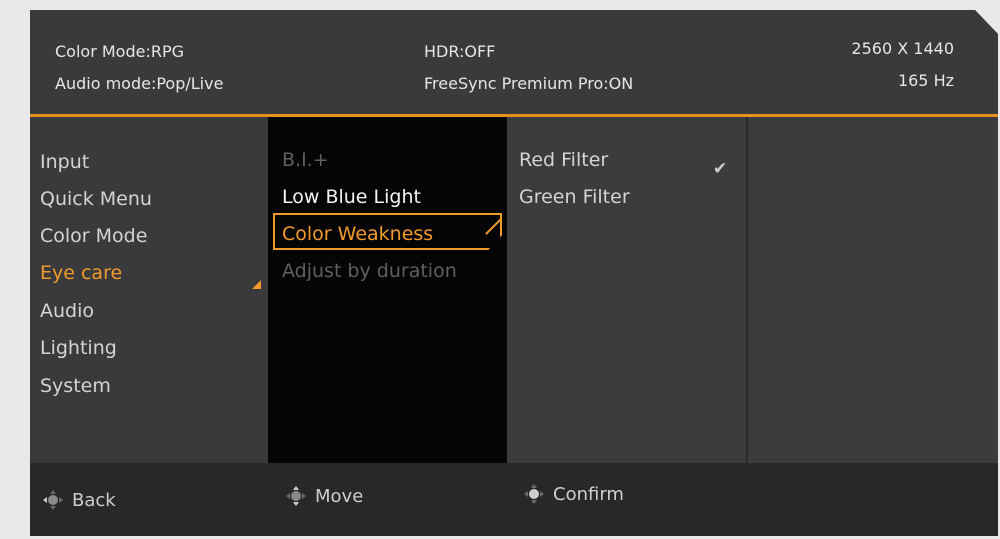  I want to click on submenu-item-adjust-by-duration: Adjust by duration, so click(369, 271).